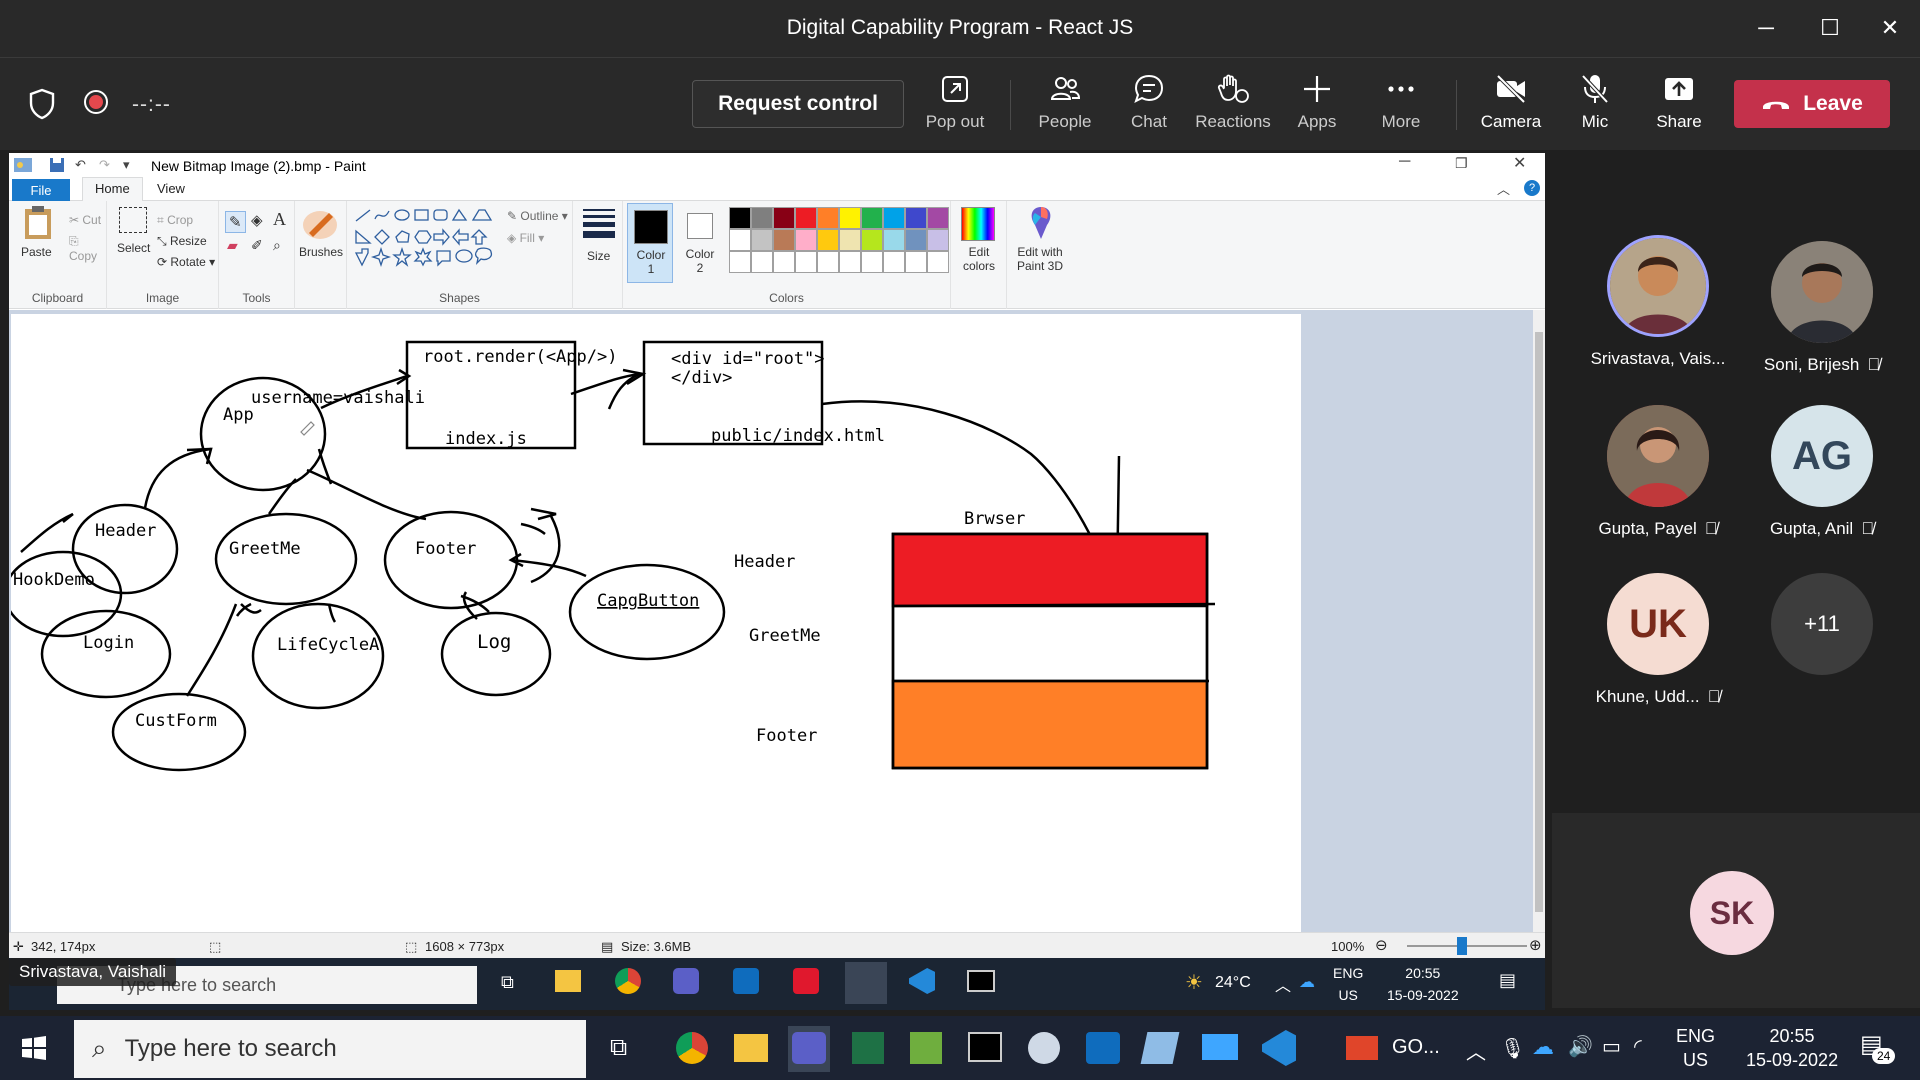 This screenshot has width=1920, height=1080. Describe the element at coordinates (798, 104) in the screenshot. I see `request-control-button: Request control` at that location.